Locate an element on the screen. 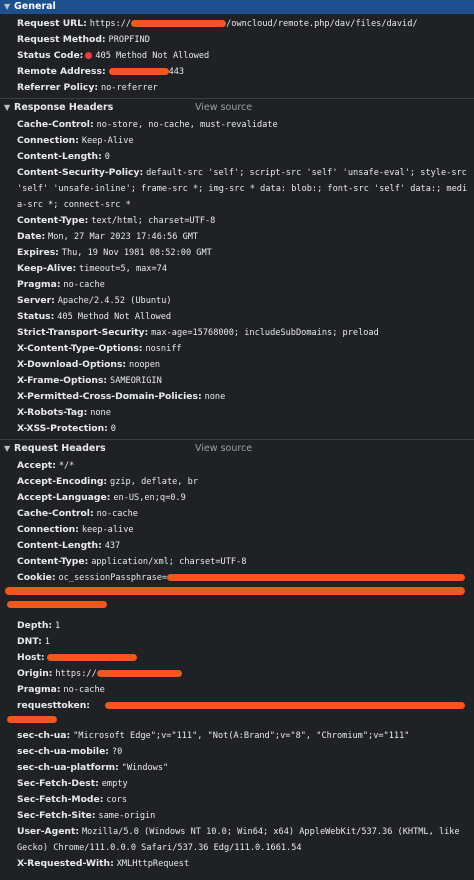 This screenshot has width=474, height=880. header-row: Sec-Fetch-Dest: empty is located at coordinates (242, 784).